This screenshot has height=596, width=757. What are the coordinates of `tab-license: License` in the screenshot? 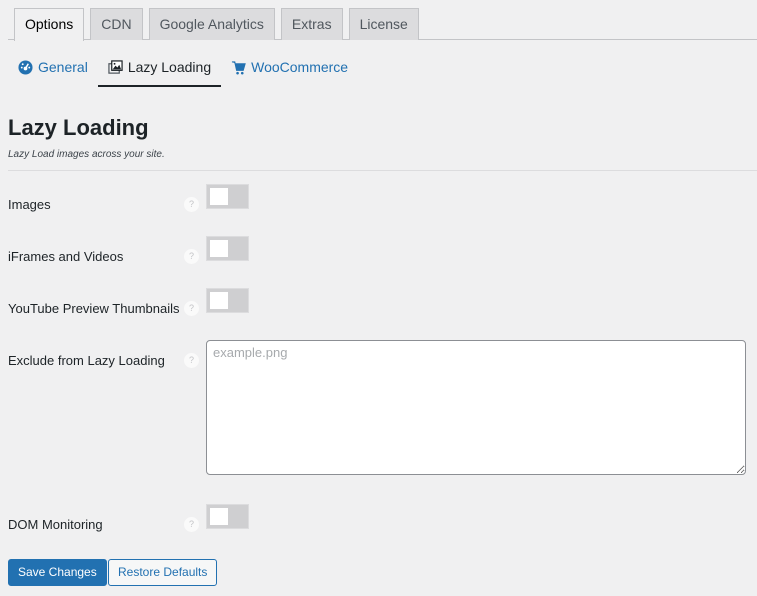 It's located at (383, 24).